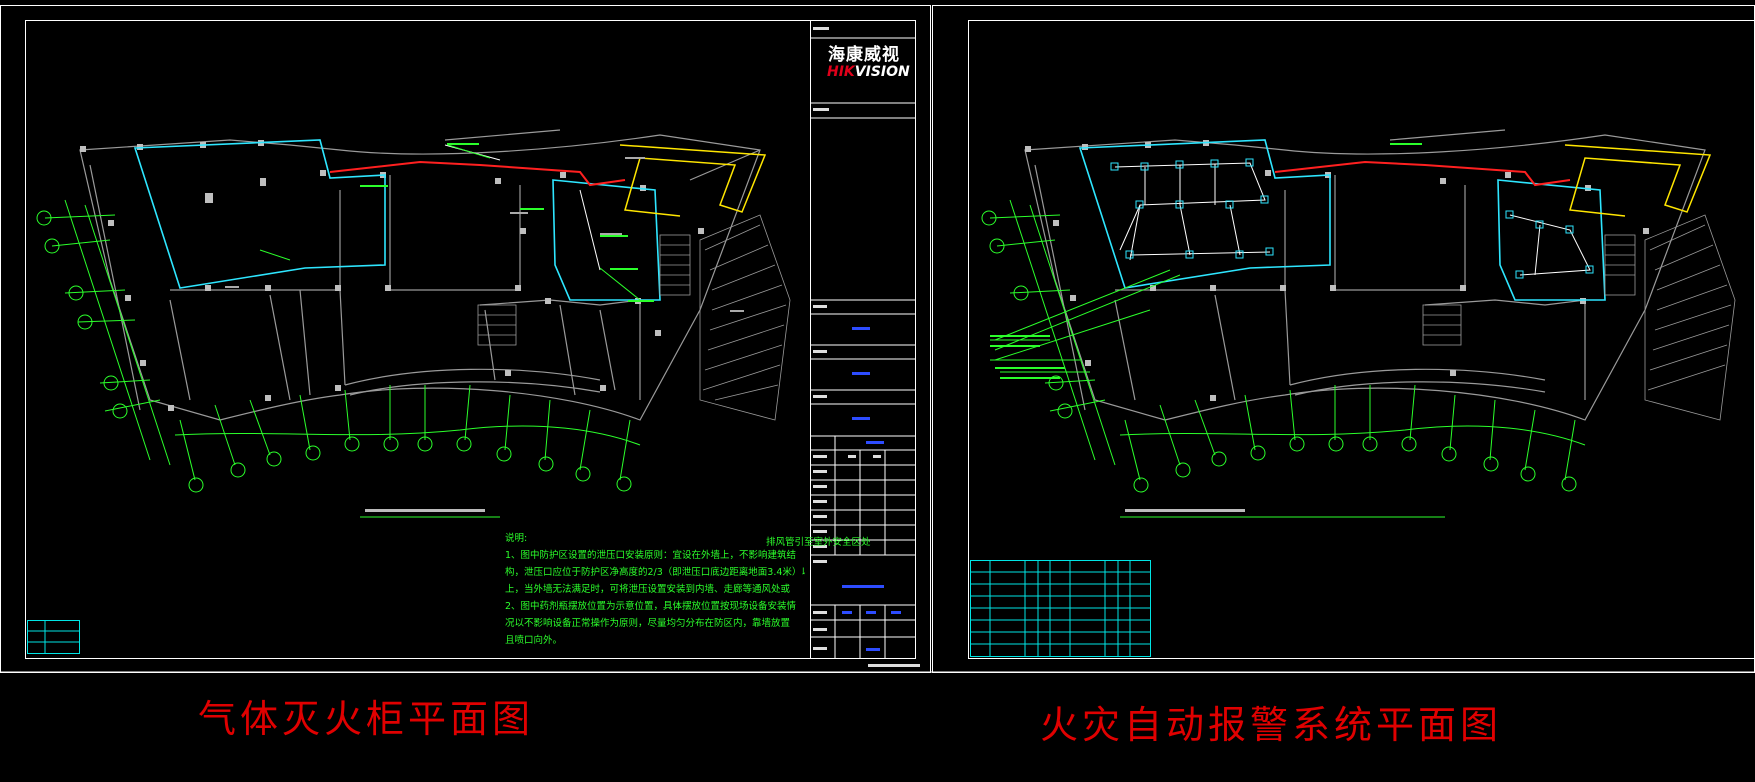  What do you see at coordinates (651, 606) in the screenshot?
I see `notes-line: 2、图中药剂瓶摆放位置为示意位置，具体摆放位置按现场设备安装情` at bounding box center [651, 606].